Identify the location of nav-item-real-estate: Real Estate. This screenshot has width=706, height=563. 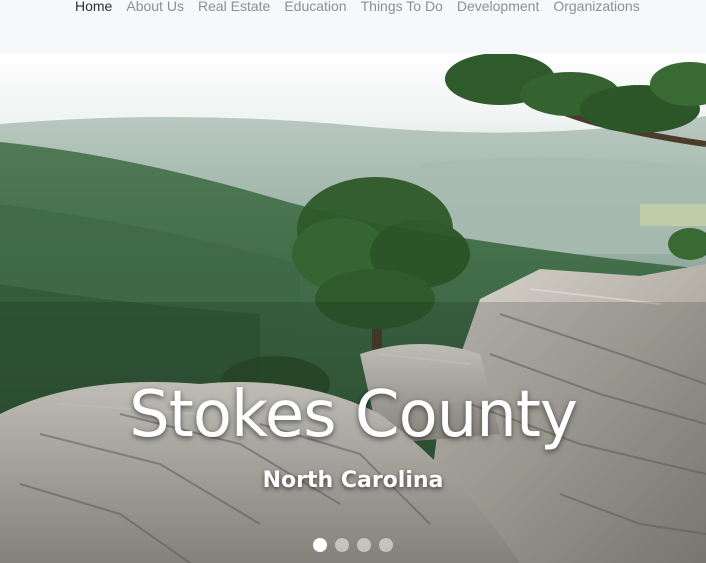
(234, 8).